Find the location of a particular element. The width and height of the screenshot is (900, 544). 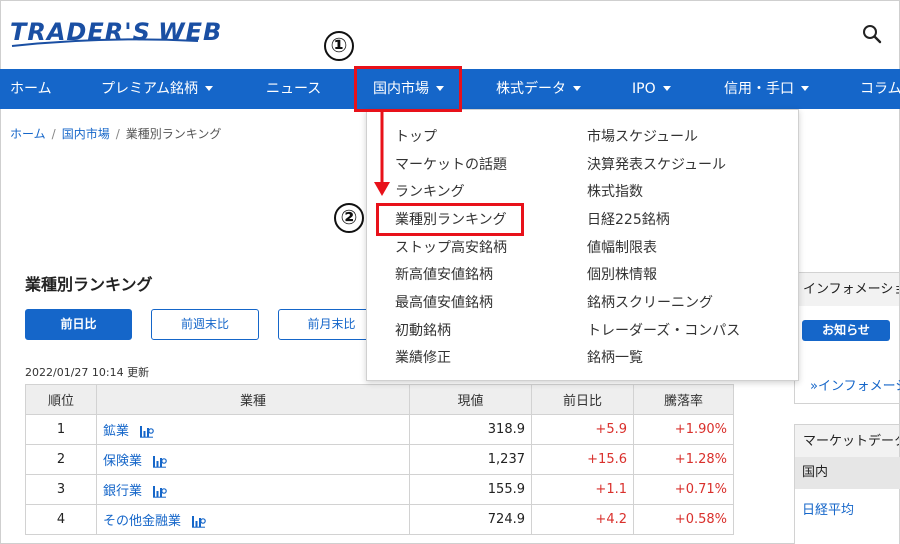

breadcrumb-current: 業種別ランキング is located at coordinates (173, 134).